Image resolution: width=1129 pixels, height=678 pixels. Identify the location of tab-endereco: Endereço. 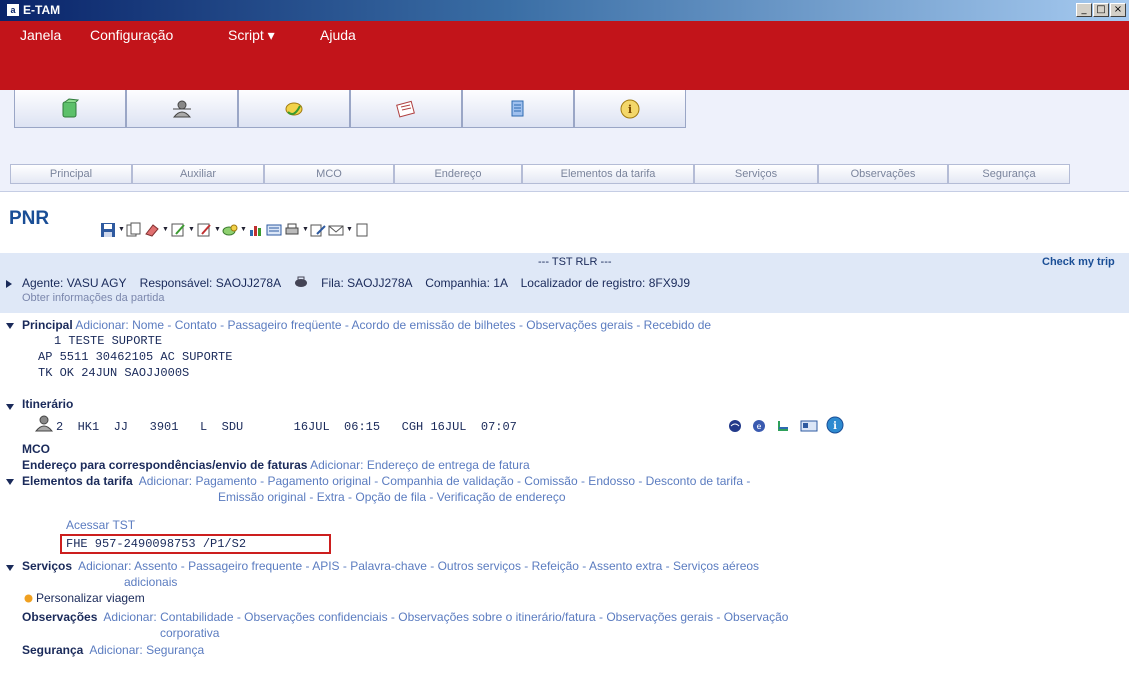
(458, 174).